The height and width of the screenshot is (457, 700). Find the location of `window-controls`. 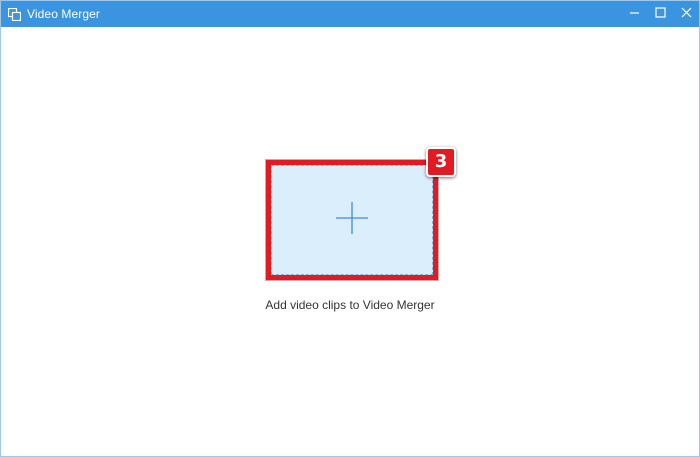

window-controls is located at coordinates (660, 14).